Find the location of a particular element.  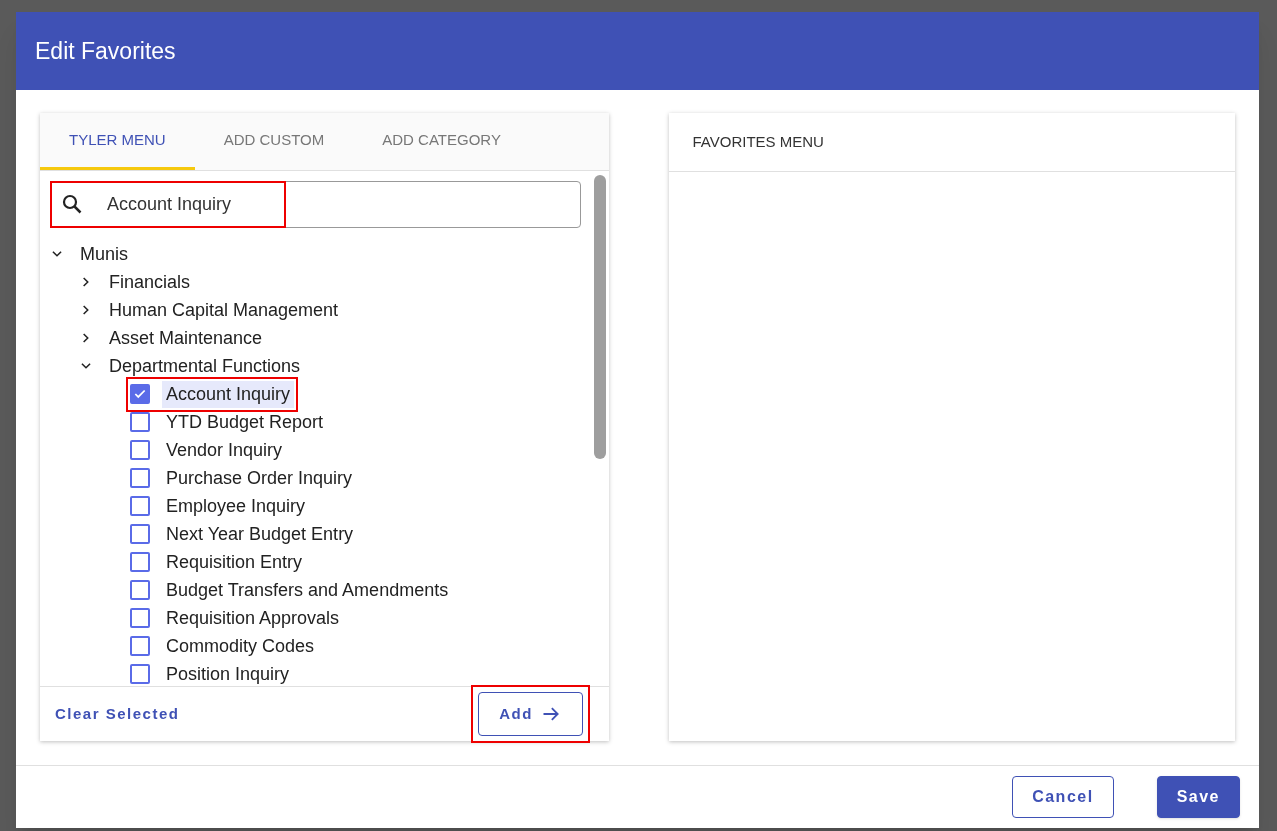

tree-item-label: Next Year Budget Entry is located at coordinates (260, 534).